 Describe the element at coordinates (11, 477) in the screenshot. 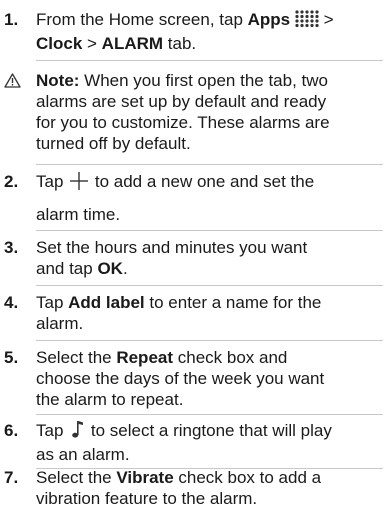

I see `step-number: 7.` at that location.